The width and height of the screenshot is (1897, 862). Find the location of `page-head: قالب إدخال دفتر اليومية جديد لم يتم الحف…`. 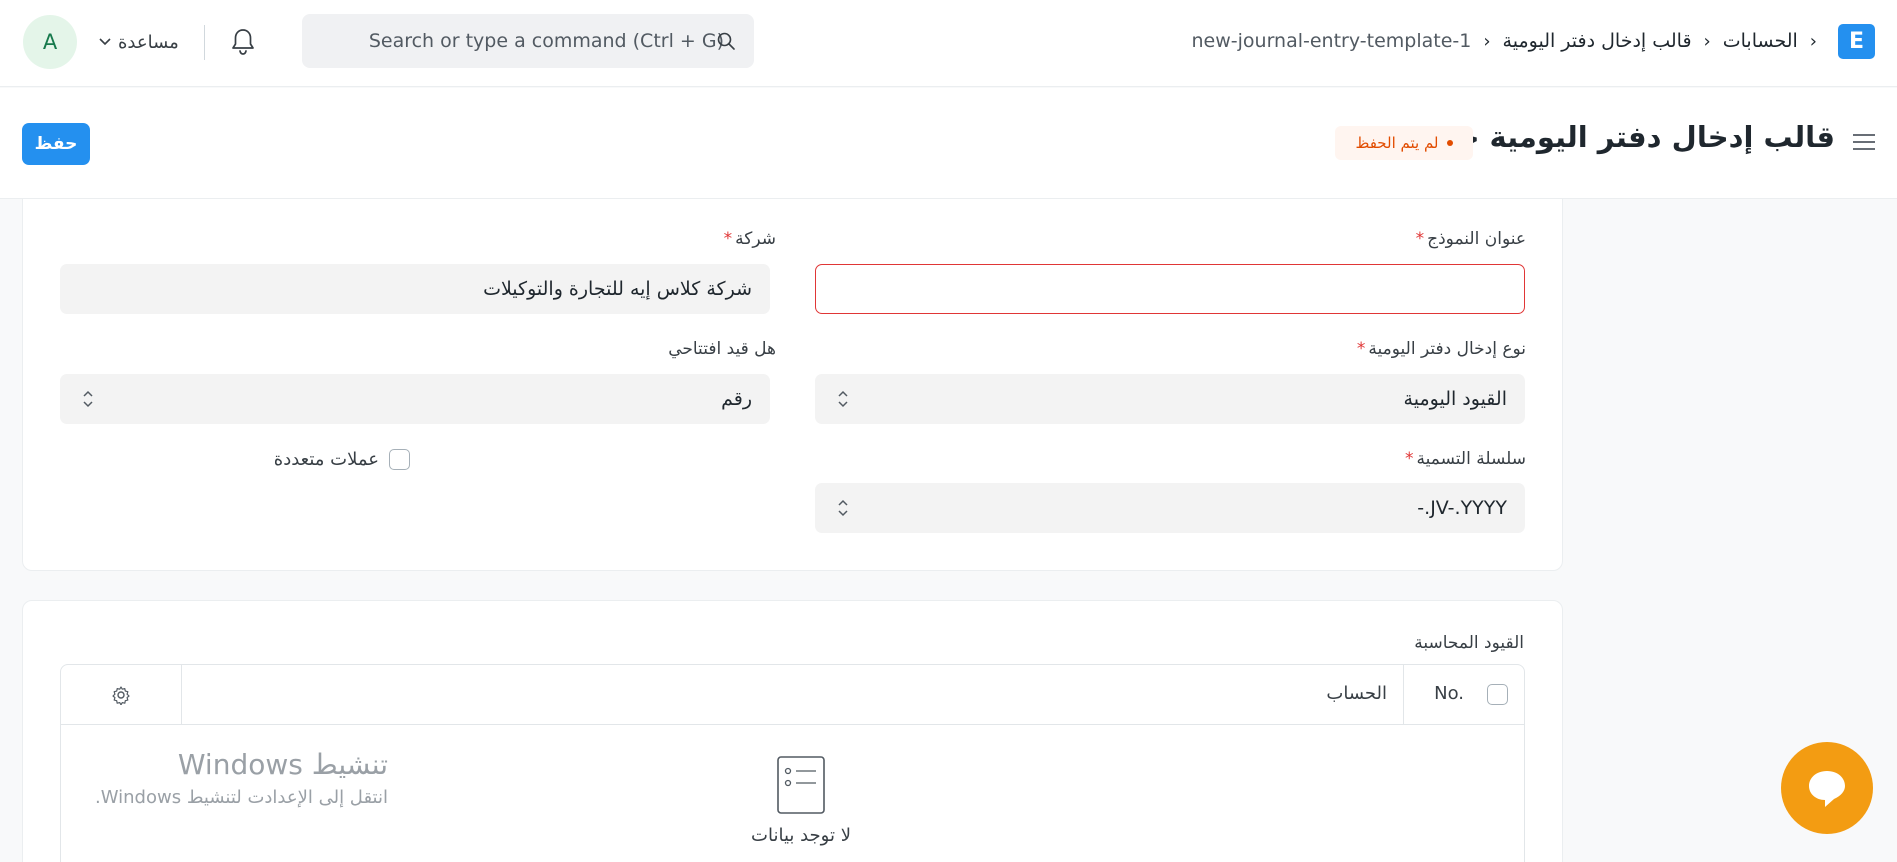

page-head: قالب إدخال دفتر اليومية جديد لم يتم الحف… is located at coordinates (948, 143).